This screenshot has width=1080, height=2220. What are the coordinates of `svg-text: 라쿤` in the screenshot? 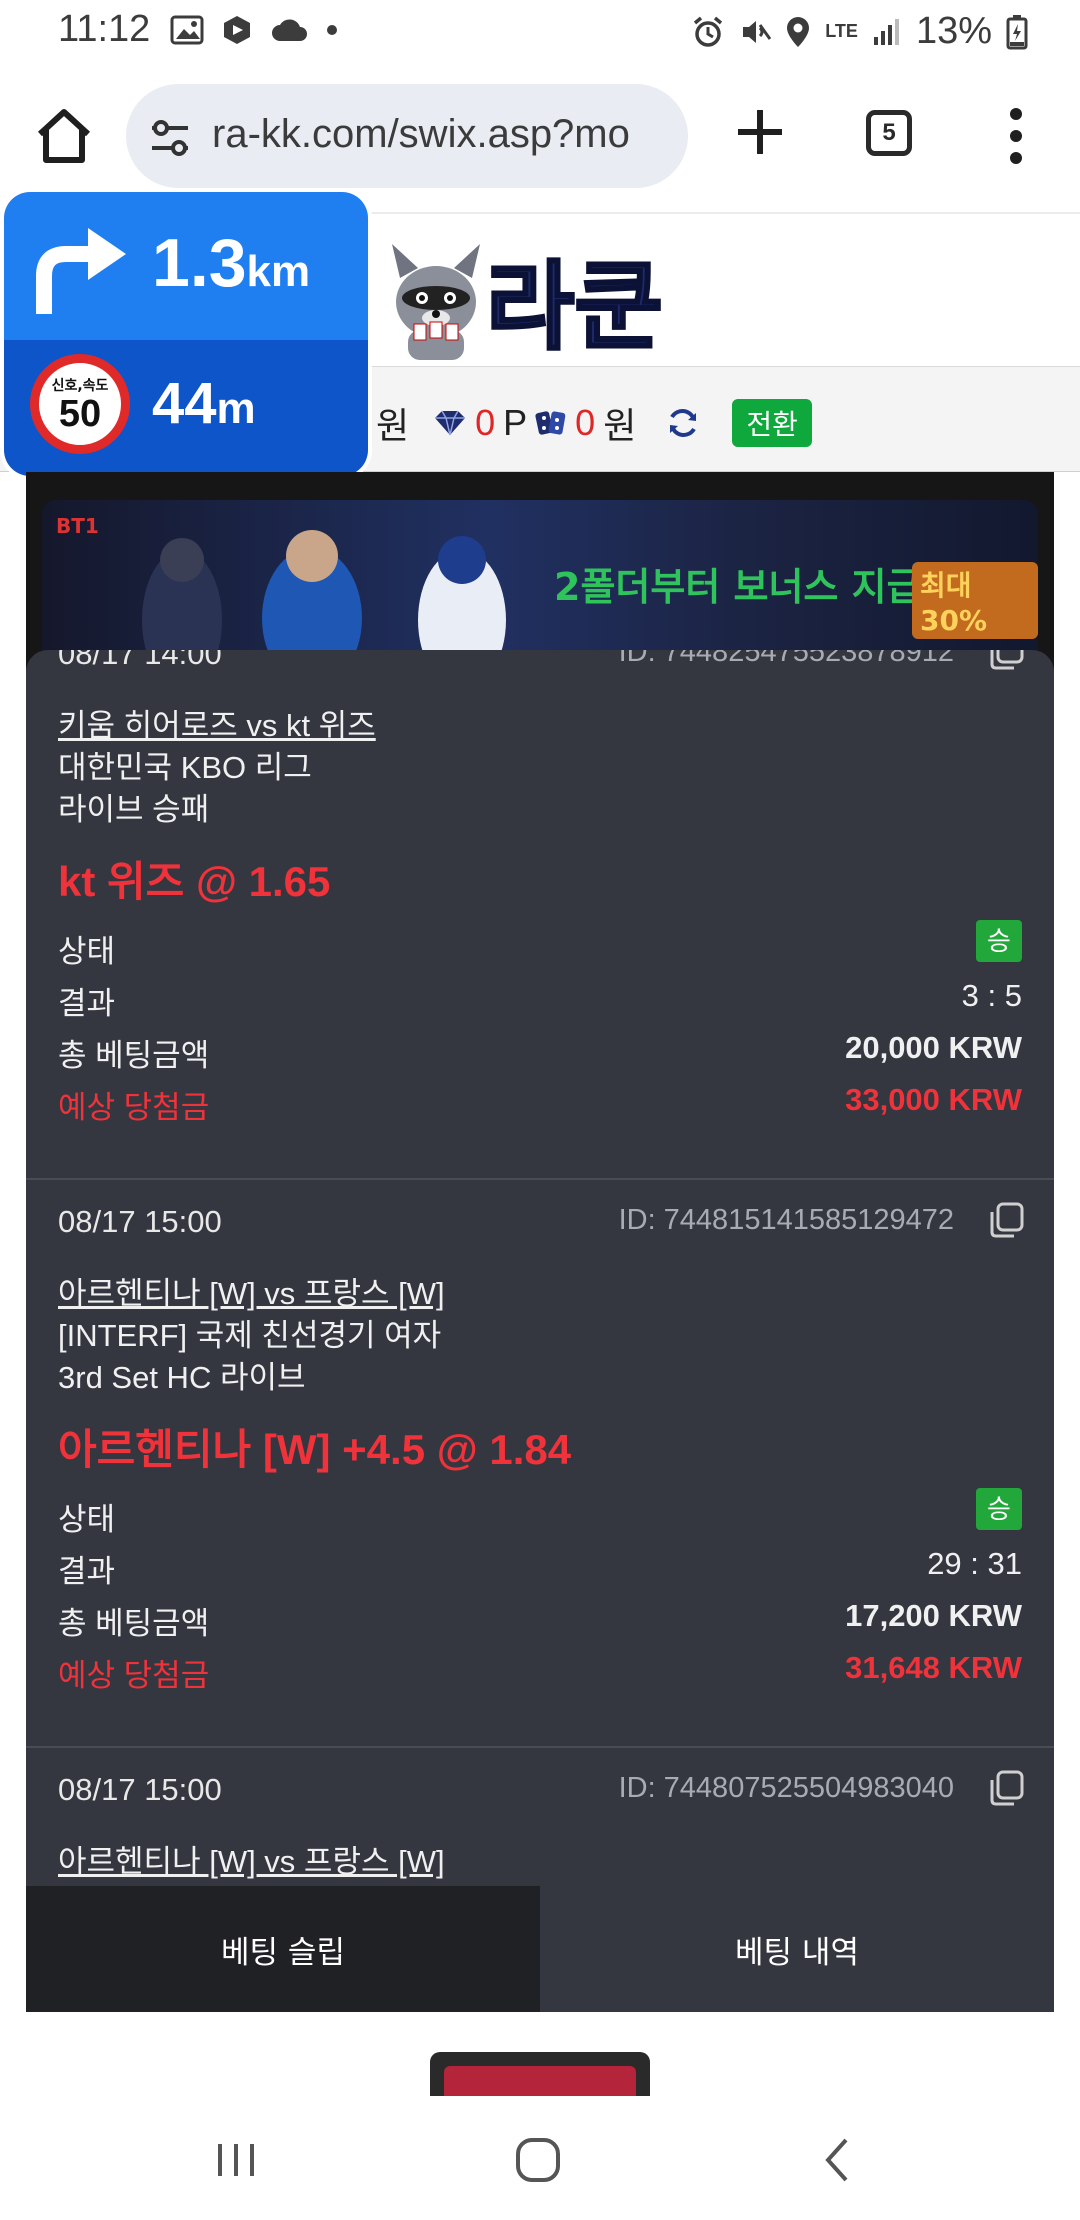 It's located at (574, 307).